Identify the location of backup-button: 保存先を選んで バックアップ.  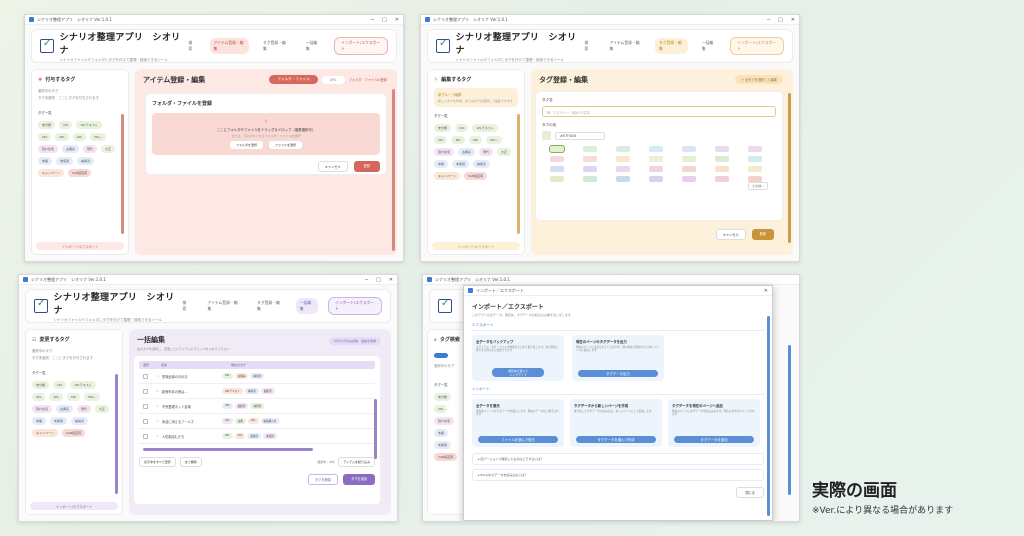
(518, 372).